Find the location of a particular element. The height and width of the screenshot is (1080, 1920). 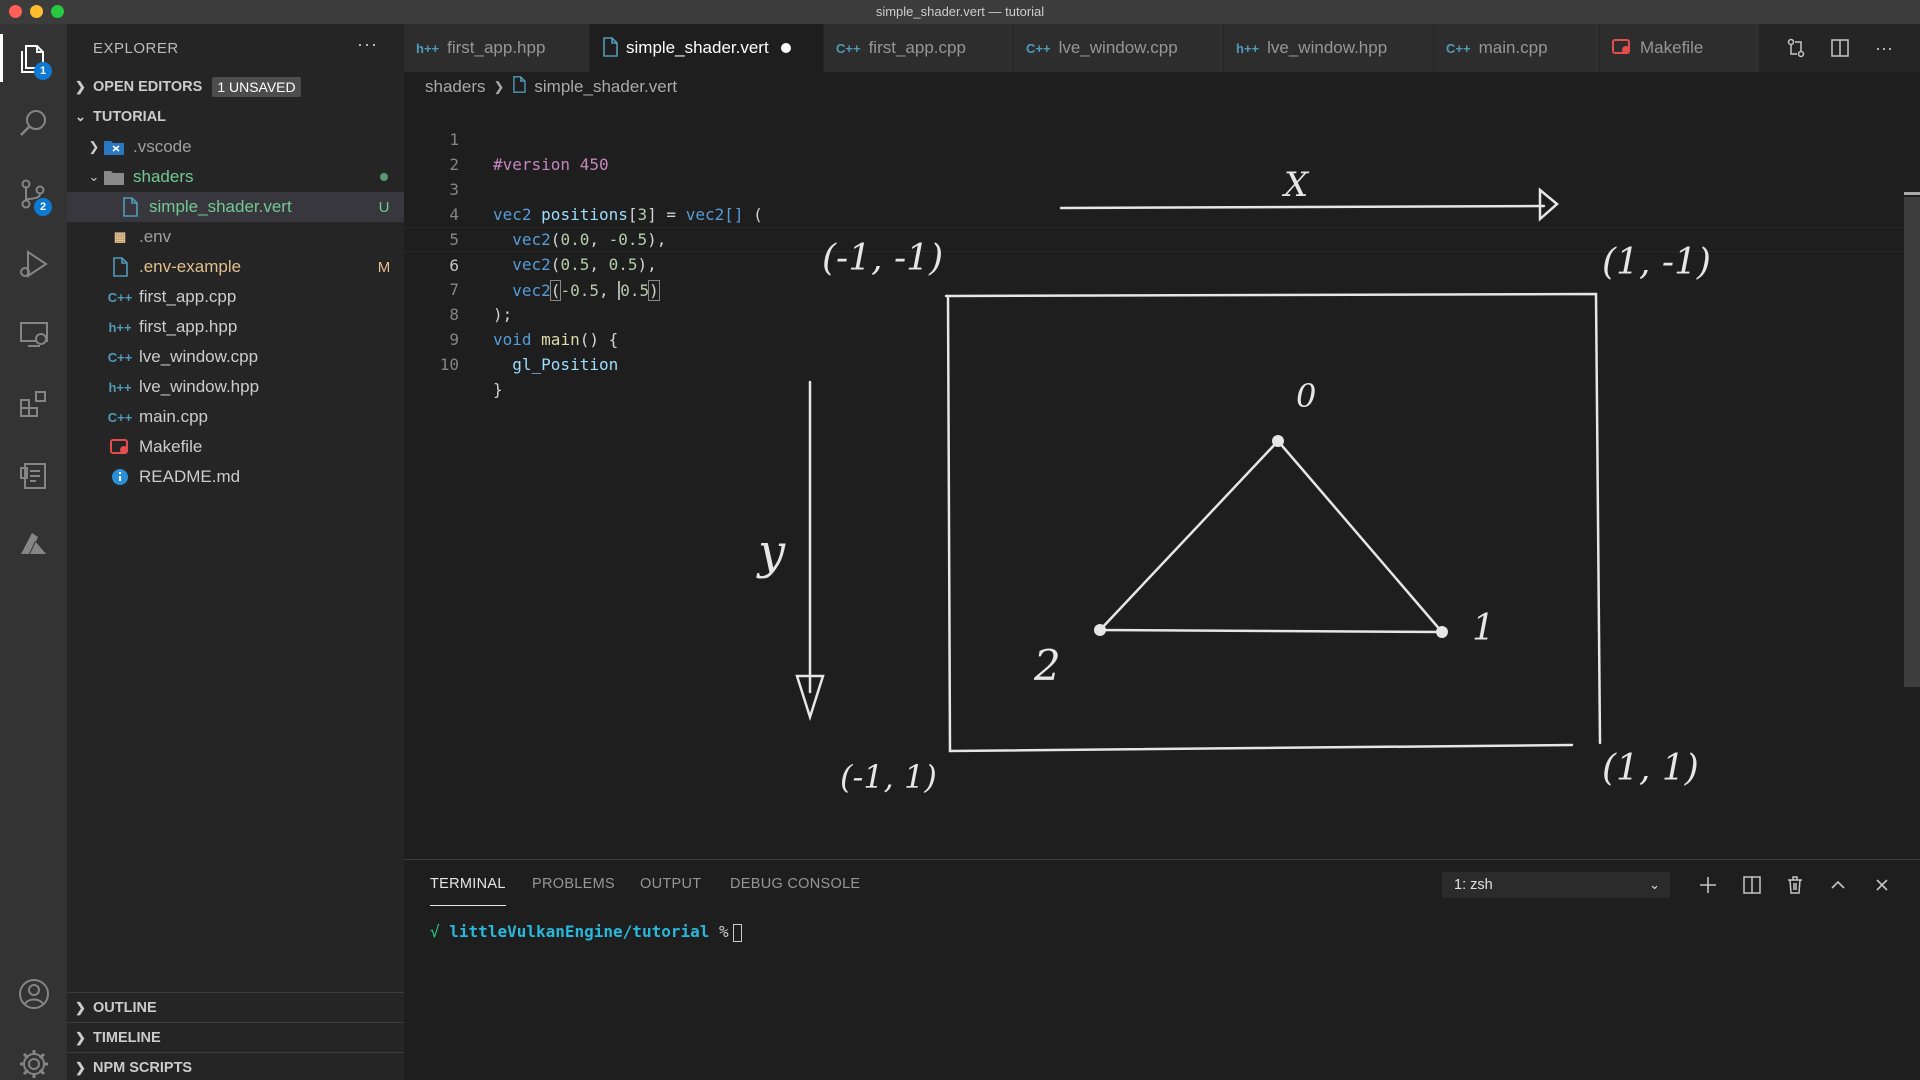

breadcrumb: shaders ❯ simple_shader.vert is located at coordinates (1162, 87).